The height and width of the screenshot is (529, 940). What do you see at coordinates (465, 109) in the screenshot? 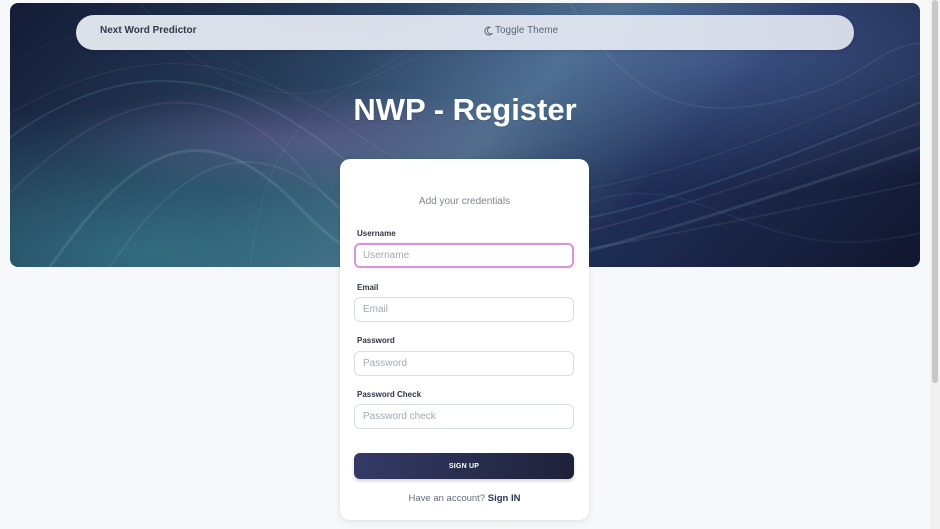
I see `page-title: NWP - Register` at bounding box center [465, 109].